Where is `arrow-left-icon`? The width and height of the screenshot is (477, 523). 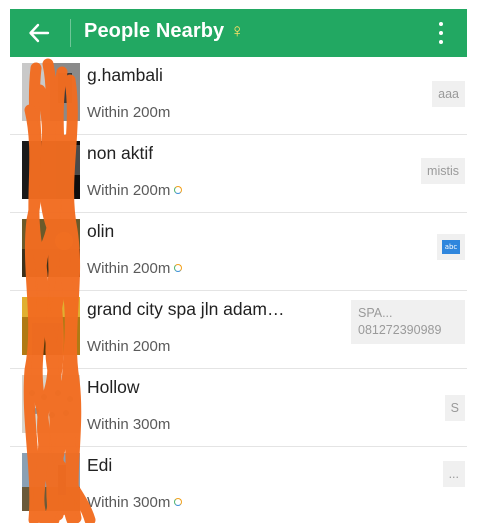
arrow-left-icon is located at coordinates (39, 33).